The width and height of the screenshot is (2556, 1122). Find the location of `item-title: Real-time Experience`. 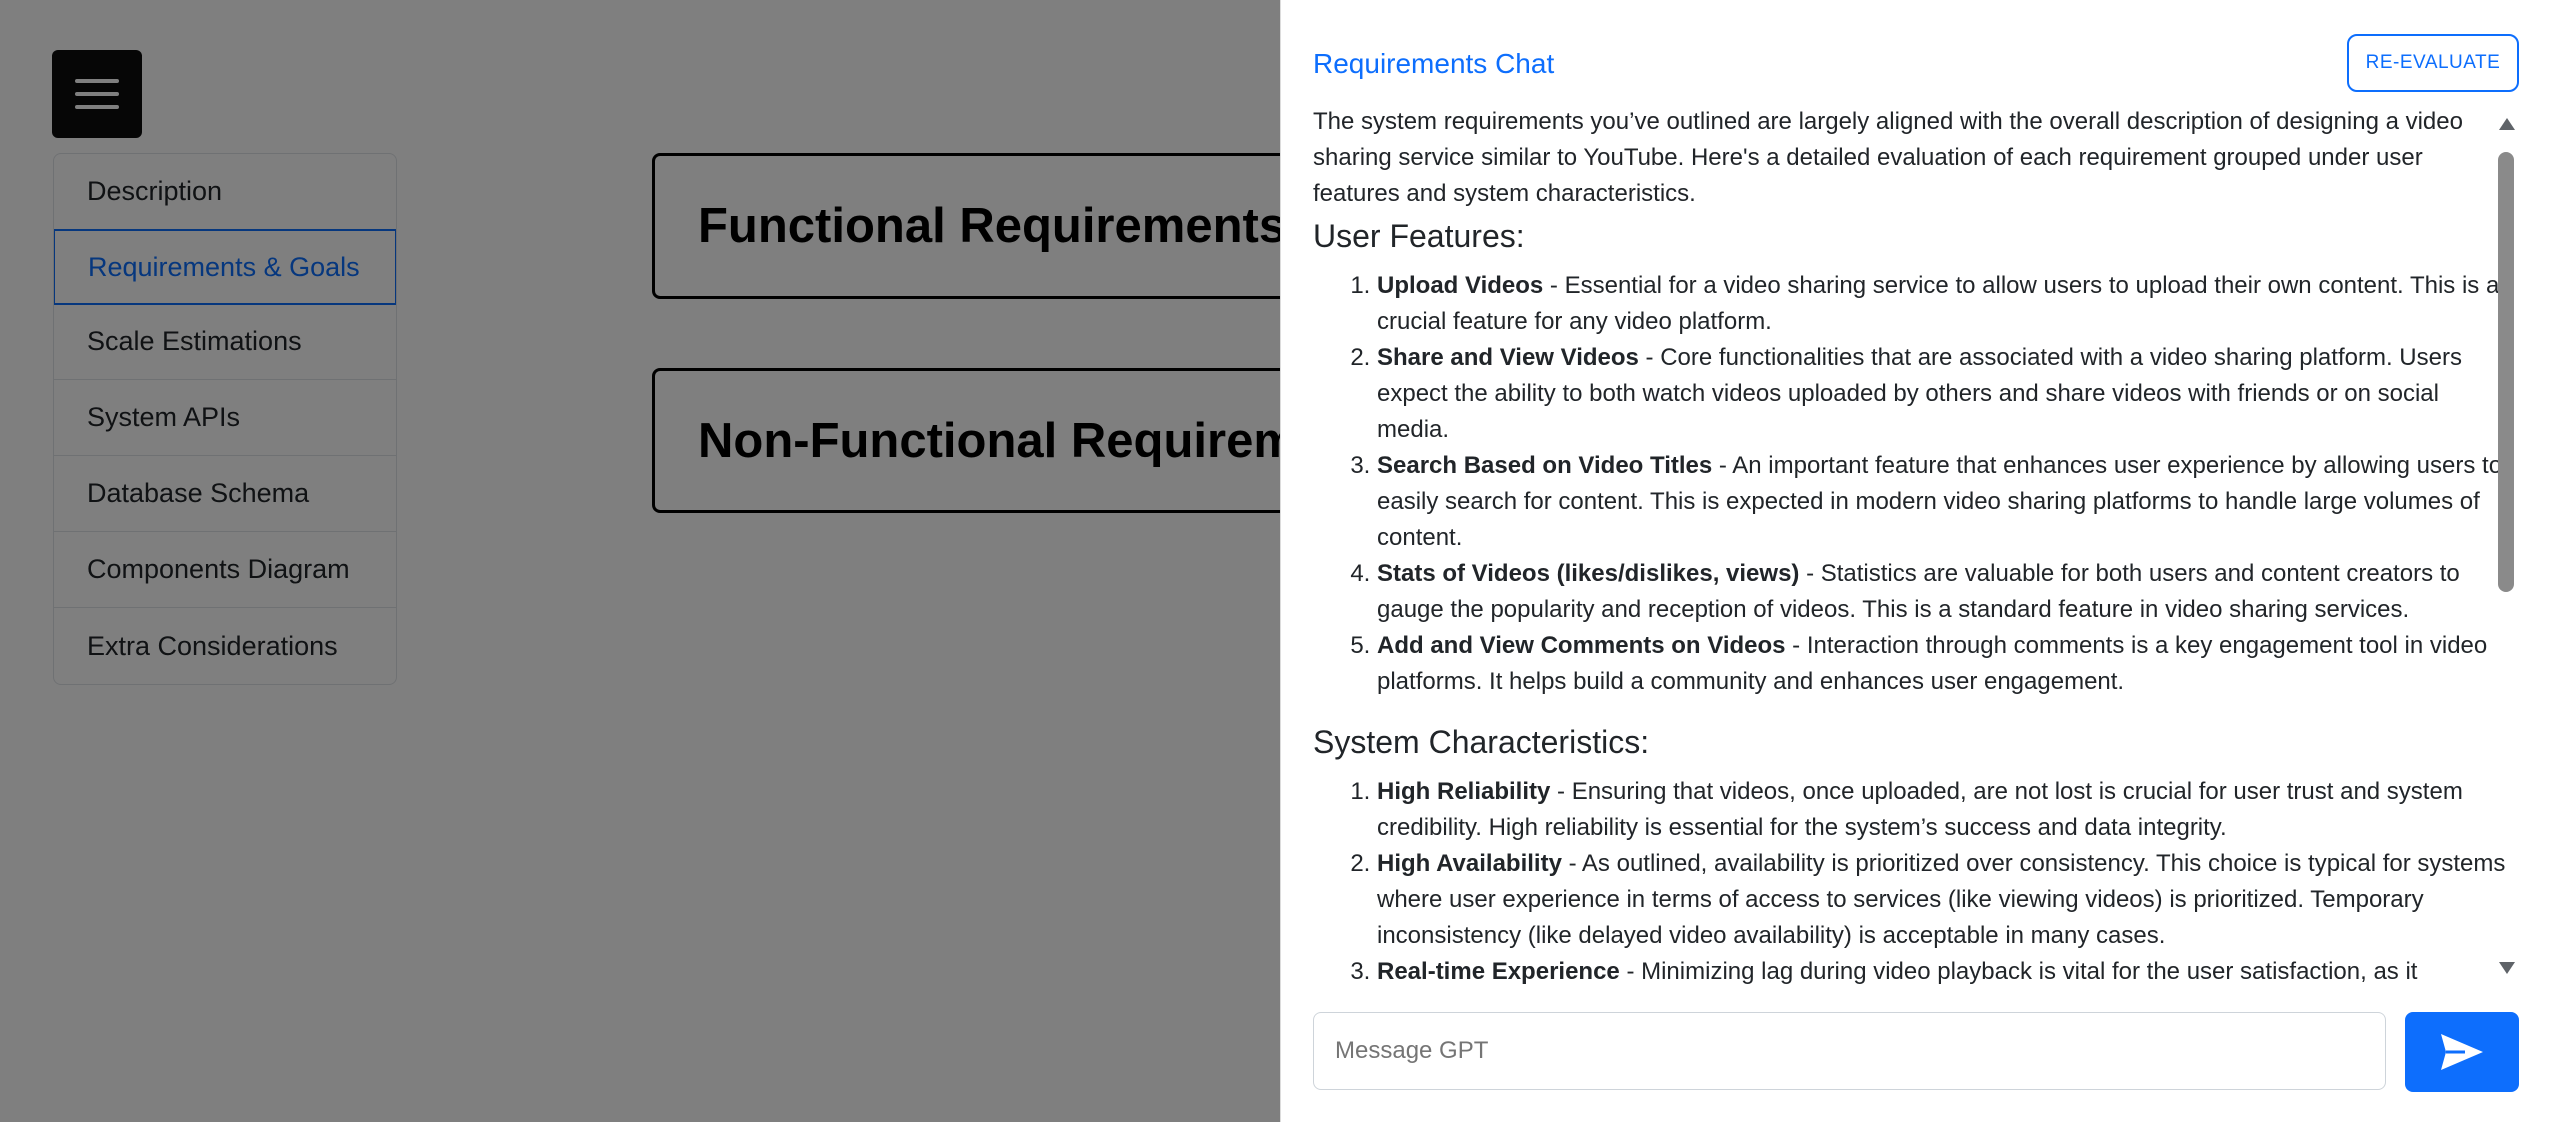

item-title: Real-time Experience is located at coordinates (1498, 971).